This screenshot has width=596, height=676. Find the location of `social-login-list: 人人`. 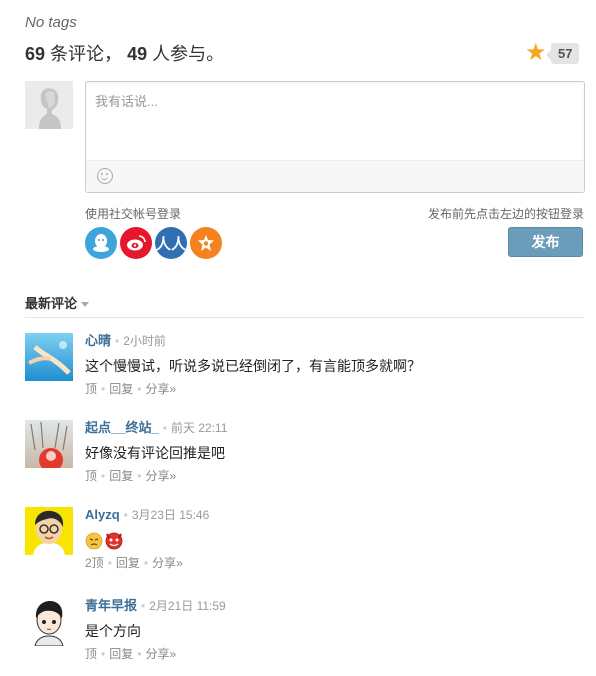

social-login-list: 人人 is located at coordinates (153, 243).